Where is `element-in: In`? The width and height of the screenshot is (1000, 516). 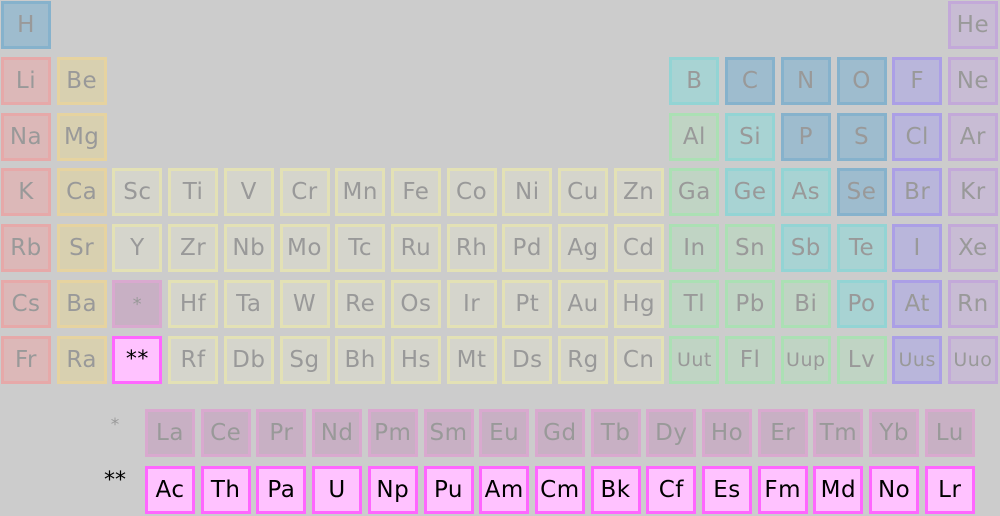 element-in: In is located at coordinates (694, 248).